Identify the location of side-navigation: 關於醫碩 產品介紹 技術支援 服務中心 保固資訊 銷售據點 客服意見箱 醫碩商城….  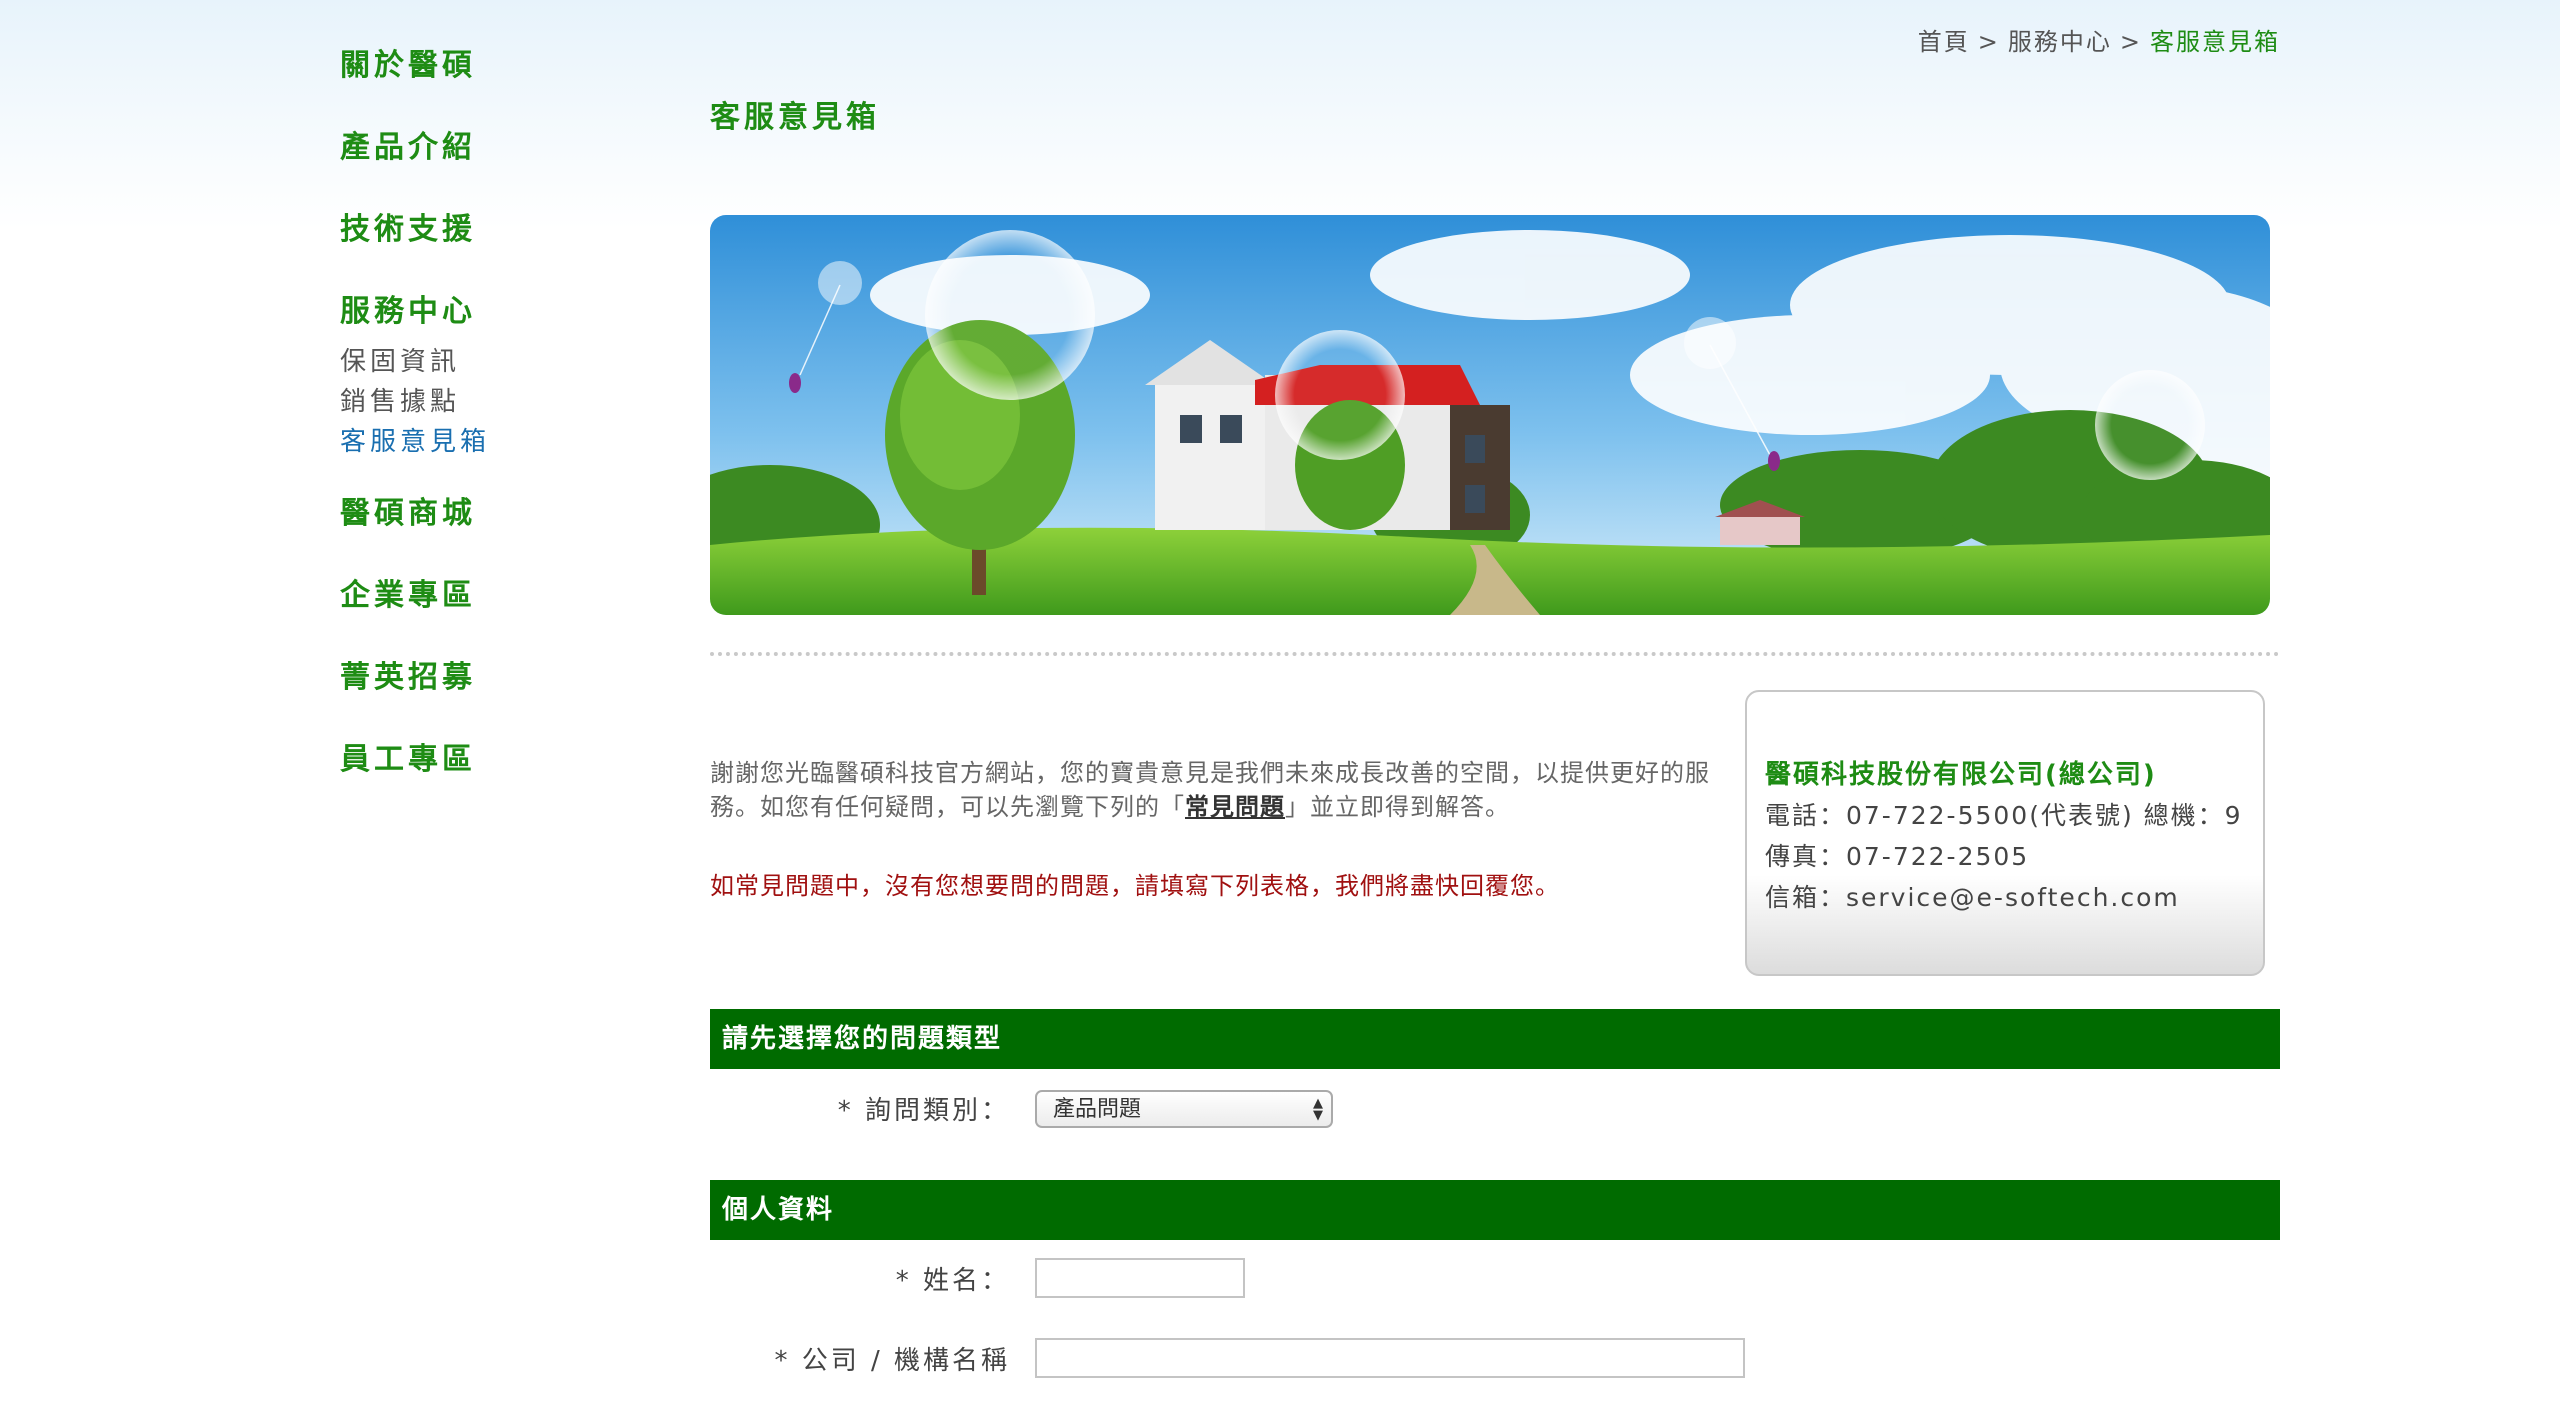
(450, 428).